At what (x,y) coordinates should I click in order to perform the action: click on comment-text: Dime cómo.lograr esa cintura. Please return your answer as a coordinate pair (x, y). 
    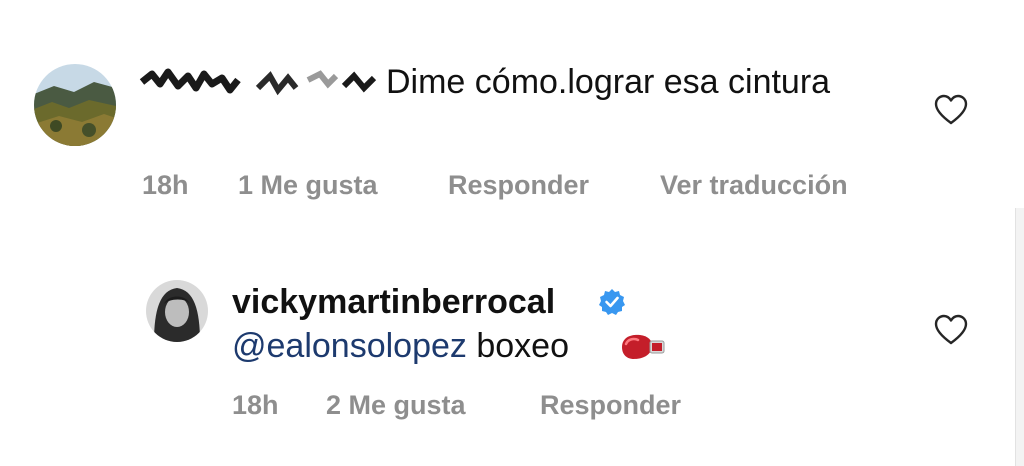
    Looking at the image, I should click on (608, 82).